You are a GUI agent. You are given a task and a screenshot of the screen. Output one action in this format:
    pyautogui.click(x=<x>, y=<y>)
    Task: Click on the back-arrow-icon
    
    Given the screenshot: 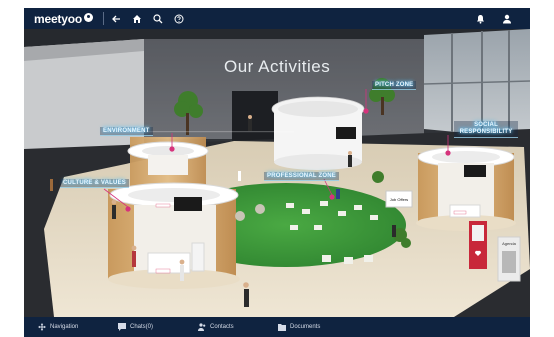 What is the action you would take?
    pyautogui.click(x=116, y=19)
    